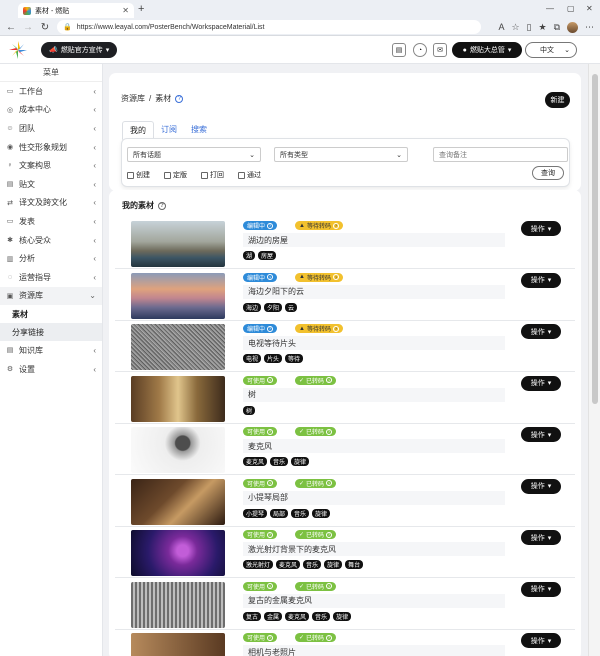 The width and height of the screenshot is (600, 656). I want to click on sidebar-item: ♀ 文案构思 ‹, so click(51, 165).